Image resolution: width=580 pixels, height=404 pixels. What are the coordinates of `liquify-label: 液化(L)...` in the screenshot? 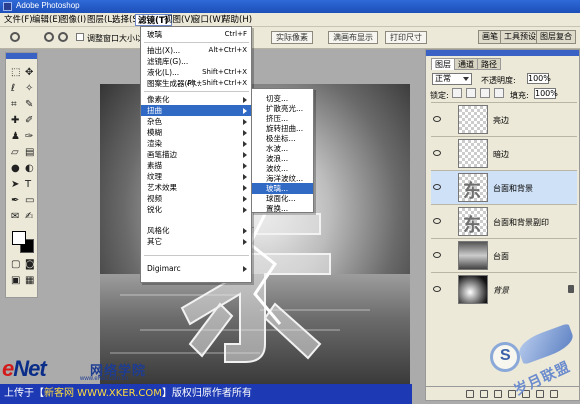 It's located at (163, 72).